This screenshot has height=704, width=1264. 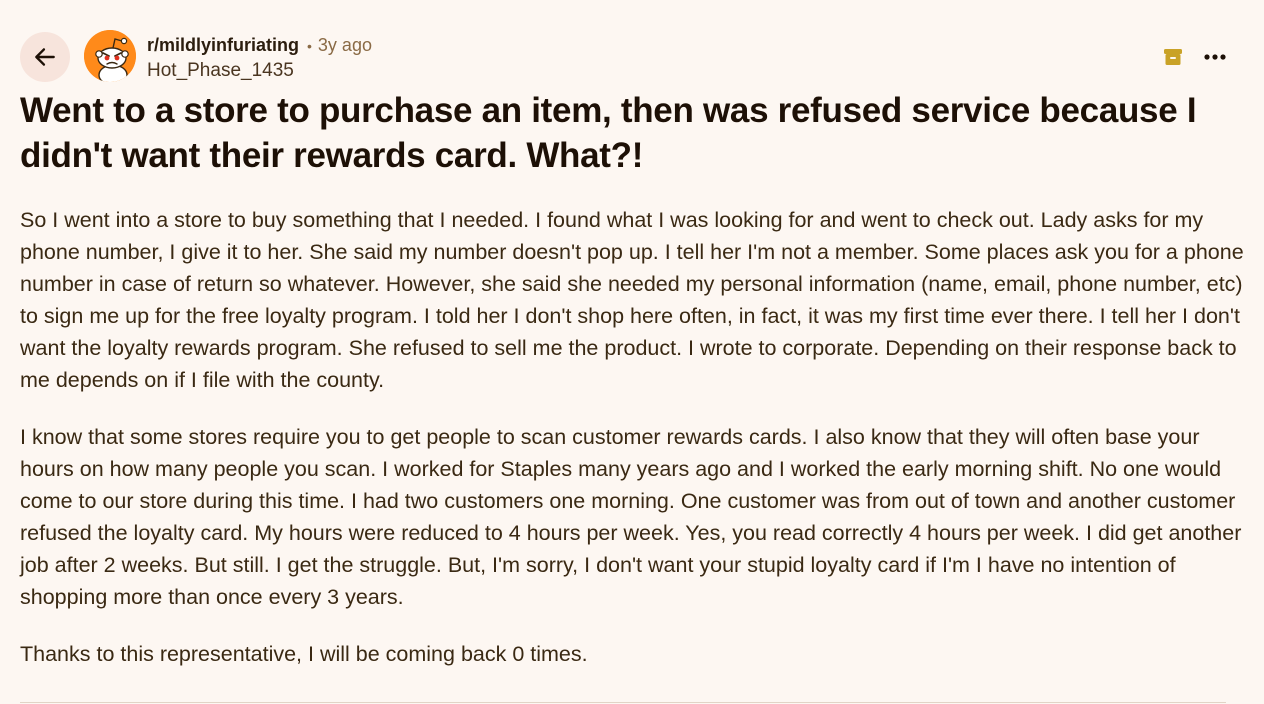 I want to click on meta-row: r/mildlyinfuriating • 3y ago, so click(x=259, y=45).